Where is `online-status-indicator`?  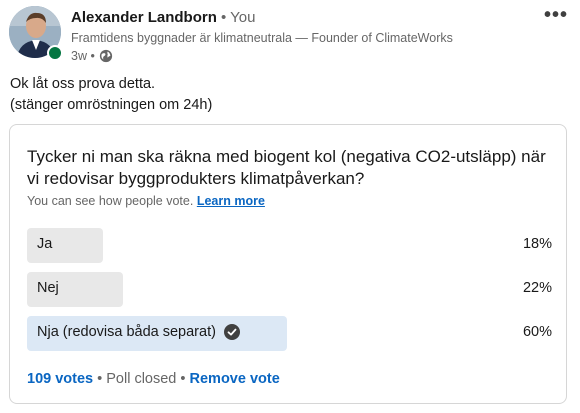
online-status-indicator is located at coordinates (55, 53).